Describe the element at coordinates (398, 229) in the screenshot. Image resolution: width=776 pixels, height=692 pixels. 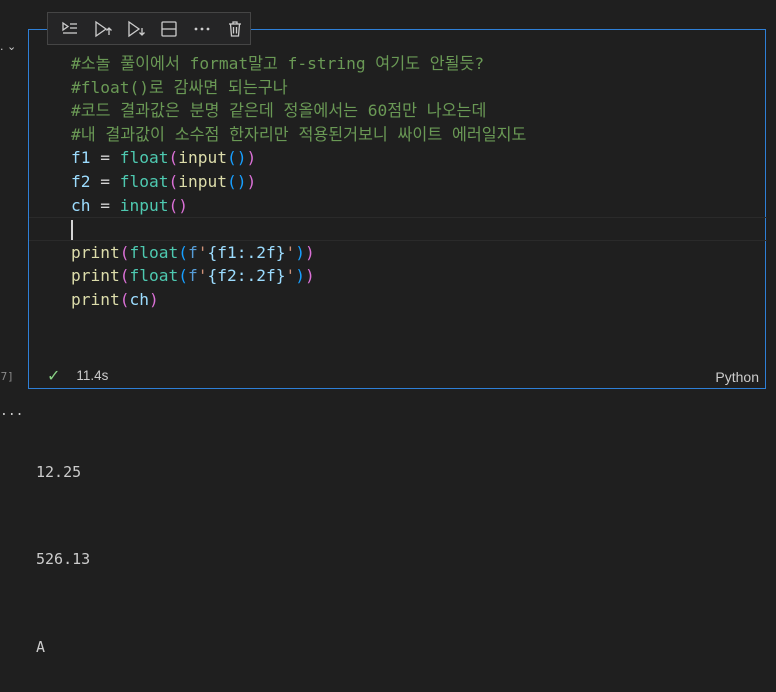
I see `code-line` at that location.